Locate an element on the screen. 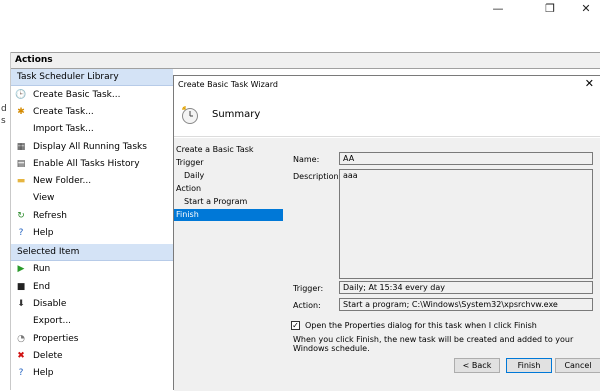 The width and height of the screenshot is (600, 391). description-field: aaa is located at coordinates (466, 224).